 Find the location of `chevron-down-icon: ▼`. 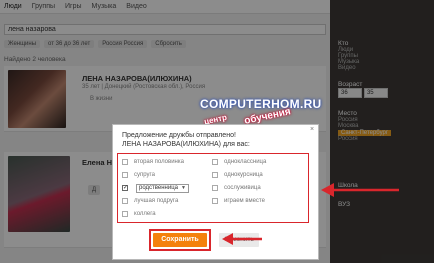

chevron-down-icon: ▼ is located at coordinates (183, 187).